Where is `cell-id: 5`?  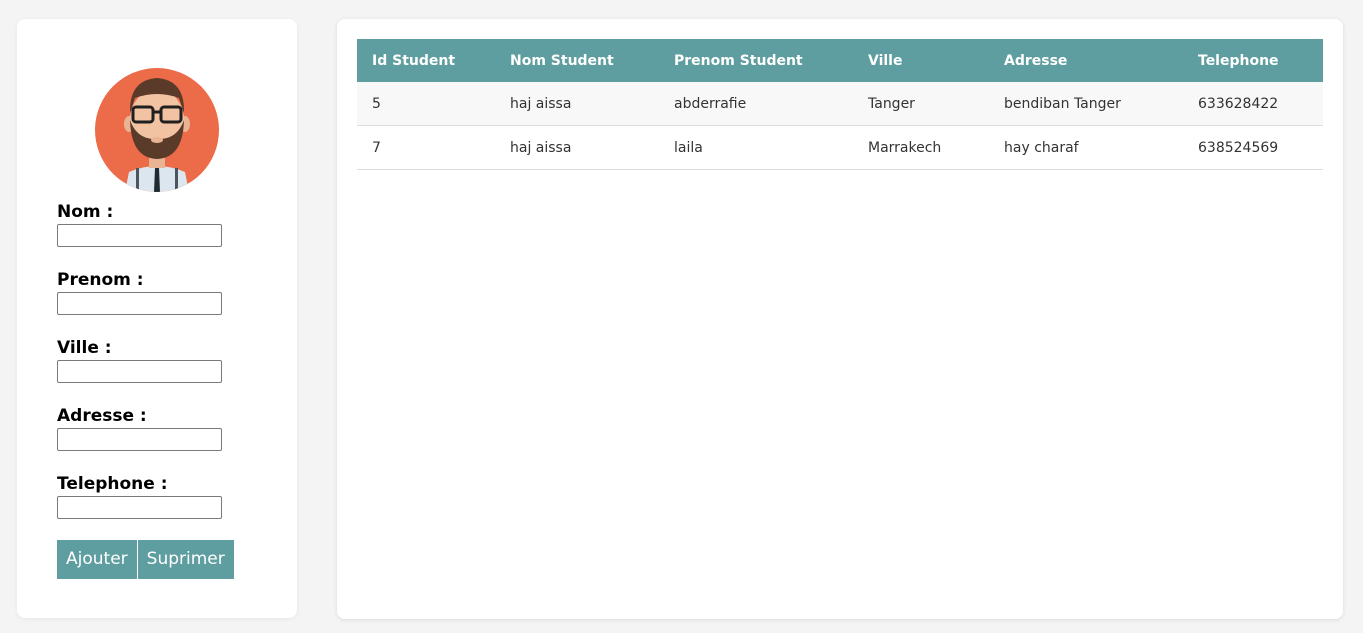 cell-id: 5 is located at coordinates (426, 104).